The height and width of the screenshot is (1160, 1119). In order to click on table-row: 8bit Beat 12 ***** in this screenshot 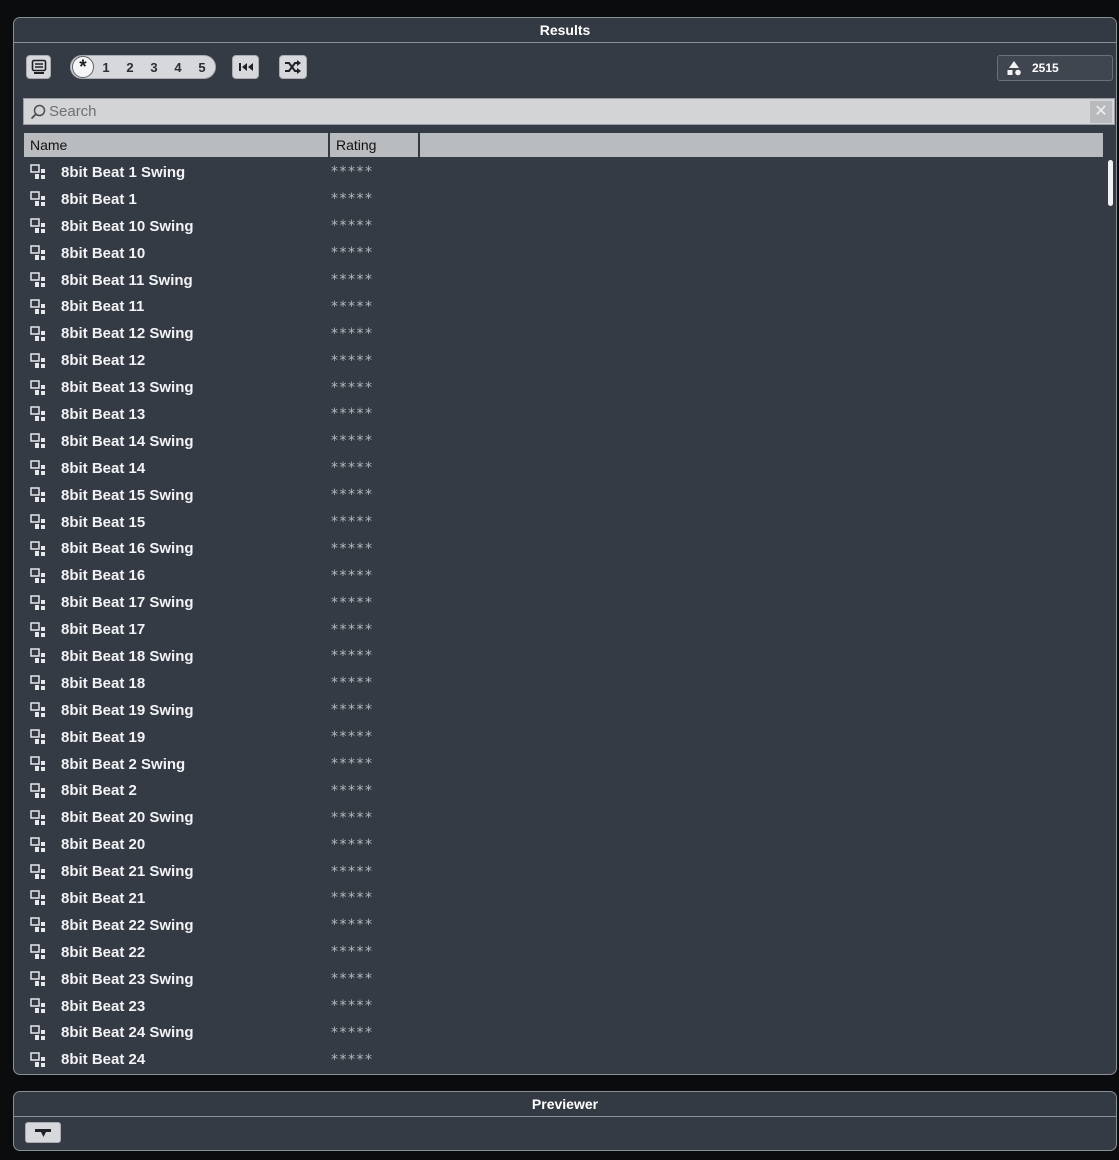, I will do `click(563, 360)`.